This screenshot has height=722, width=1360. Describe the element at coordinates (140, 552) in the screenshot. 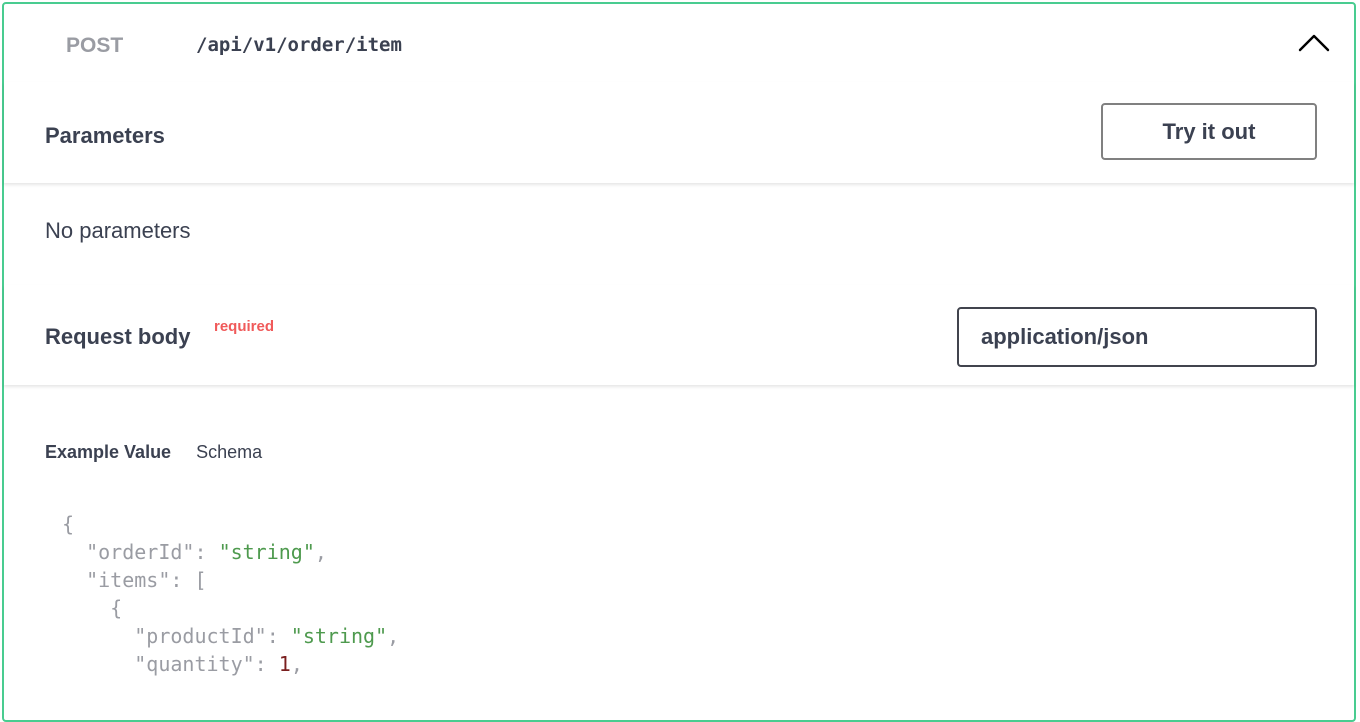

I see `json-key: "orderId"` at that location.